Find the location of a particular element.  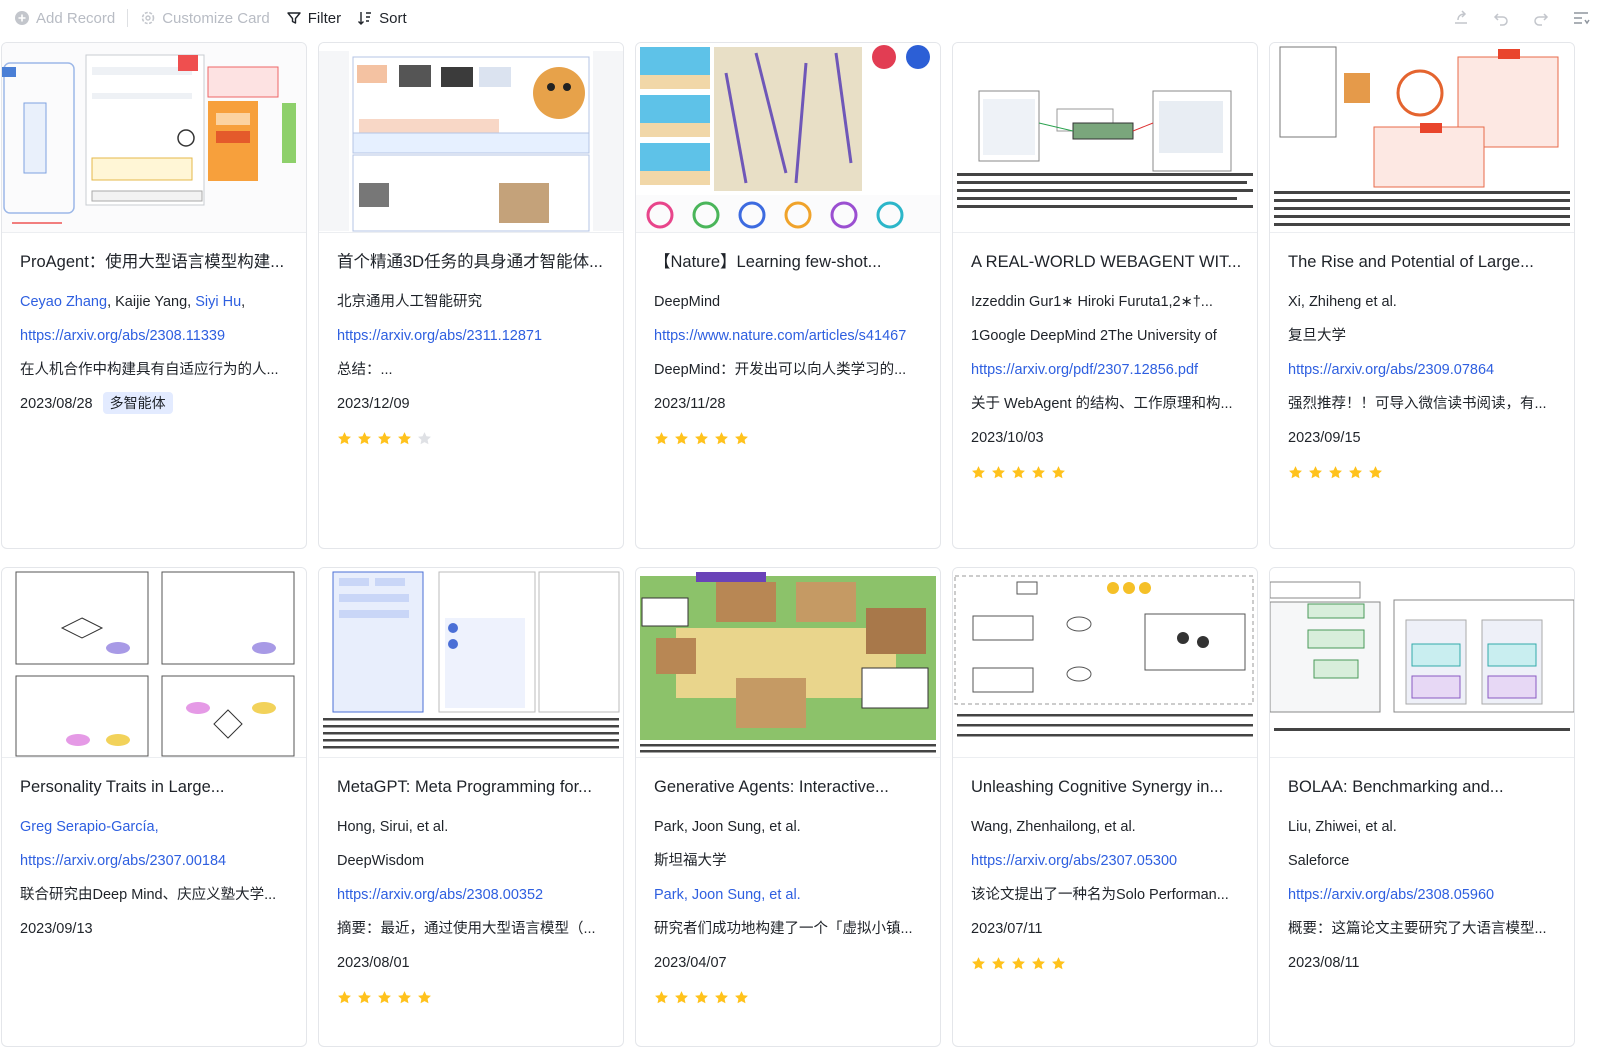

add-record-button: Add Record is located at coordinates (64, 18).